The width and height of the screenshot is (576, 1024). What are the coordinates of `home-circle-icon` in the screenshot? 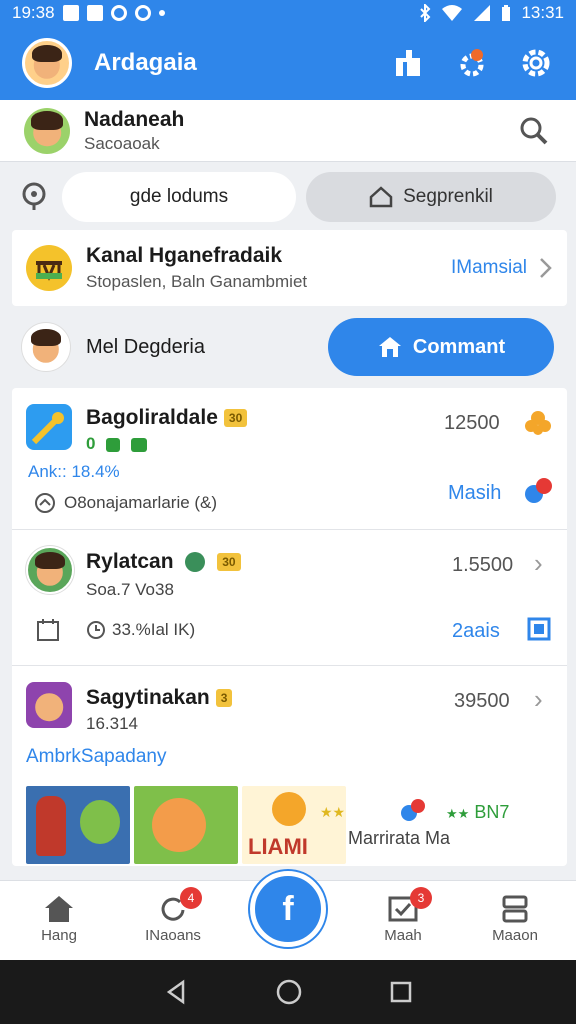 It's located at (289, 992).